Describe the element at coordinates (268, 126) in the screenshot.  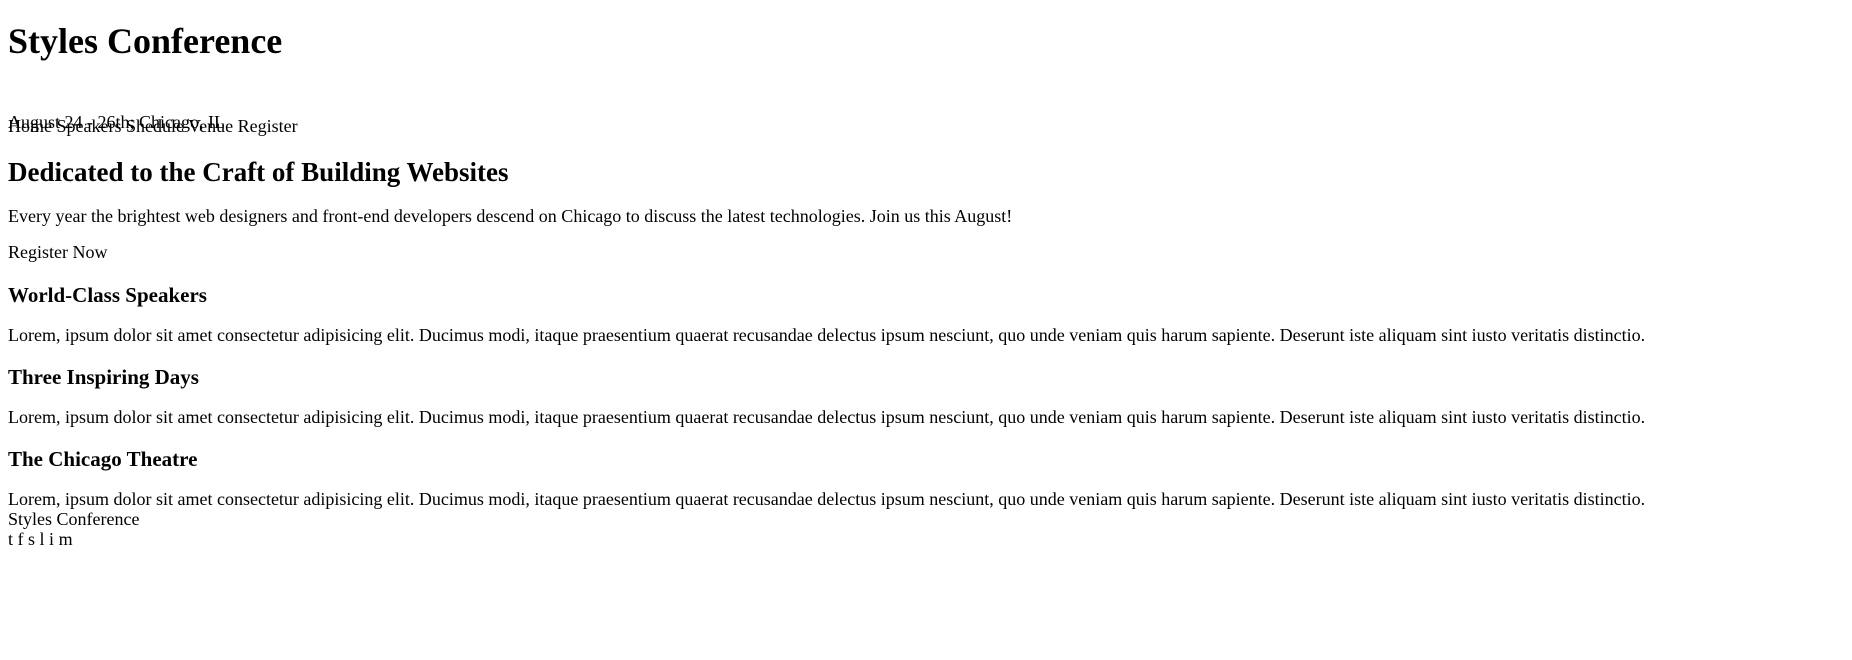
I see `nav-item-register: Register` at that location.